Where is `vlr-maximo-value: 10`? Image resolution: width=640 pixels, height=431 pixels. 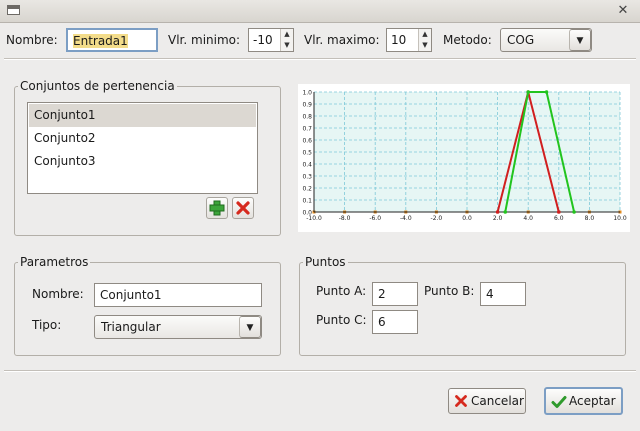 vlr-maximo-value: 10 is located at coordinates (399, 40).